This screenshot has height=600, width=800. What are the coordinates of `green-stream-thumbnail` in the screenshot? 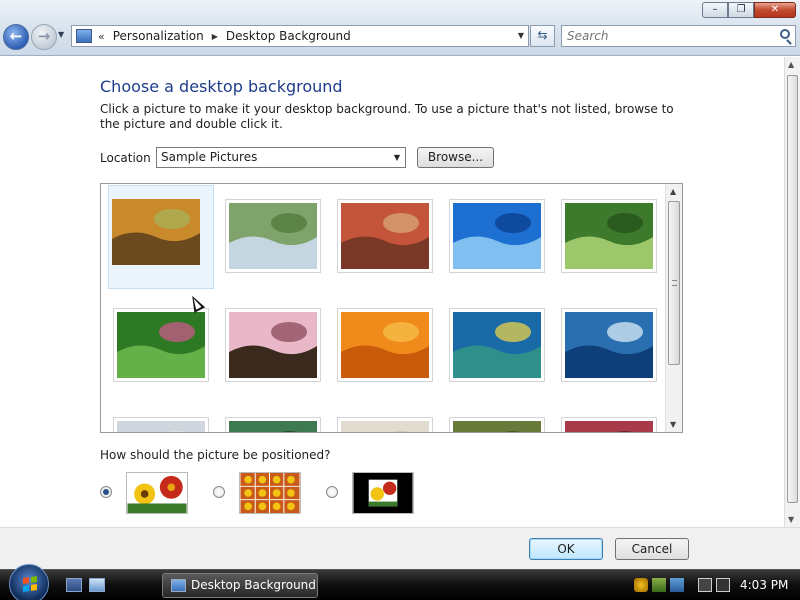 It's located at (273, 236).